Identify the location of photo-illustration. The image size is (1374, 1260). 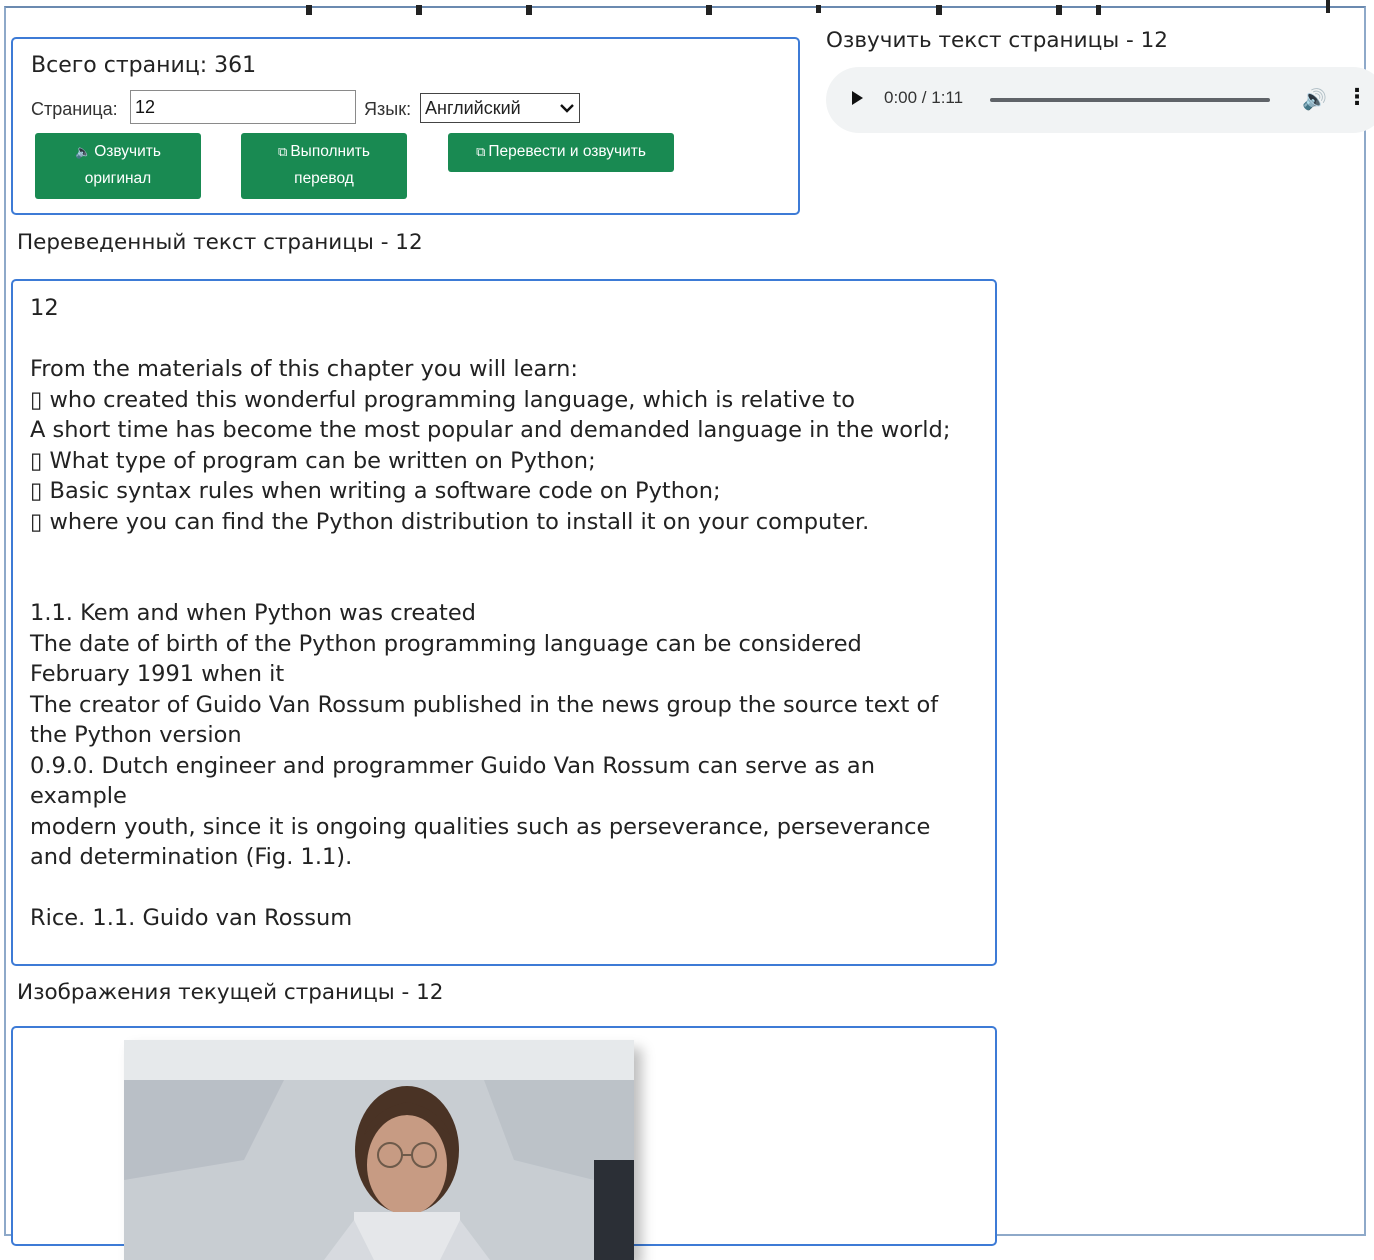
(379, 1150).